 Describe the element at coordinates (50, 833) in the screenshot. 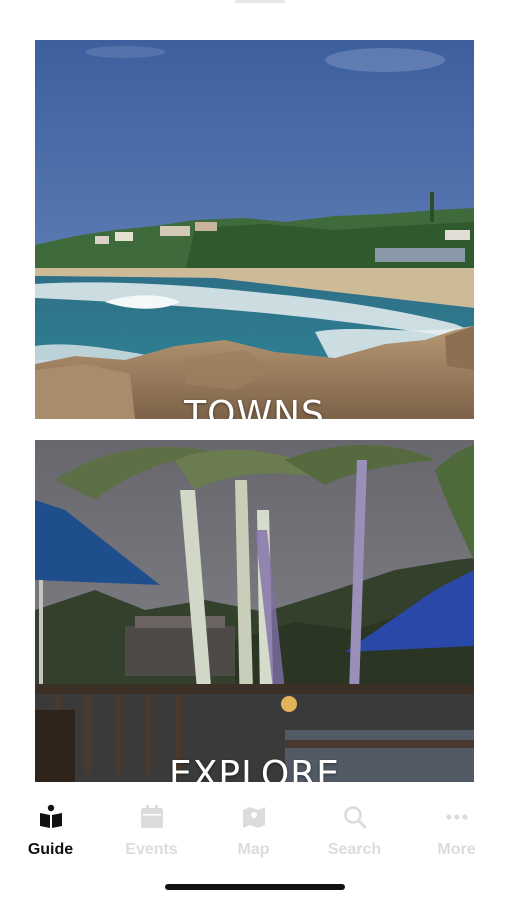

I see `tab-guide: Guide` at that location.